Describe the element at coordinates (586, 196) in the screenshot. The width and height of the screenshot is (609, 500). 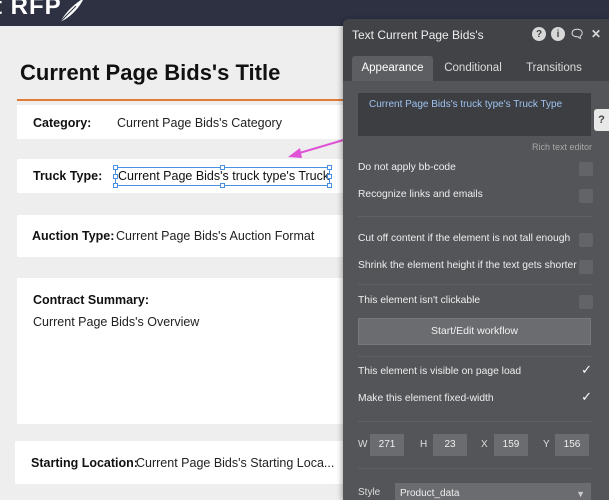
I see `links-checkbox` at that location.